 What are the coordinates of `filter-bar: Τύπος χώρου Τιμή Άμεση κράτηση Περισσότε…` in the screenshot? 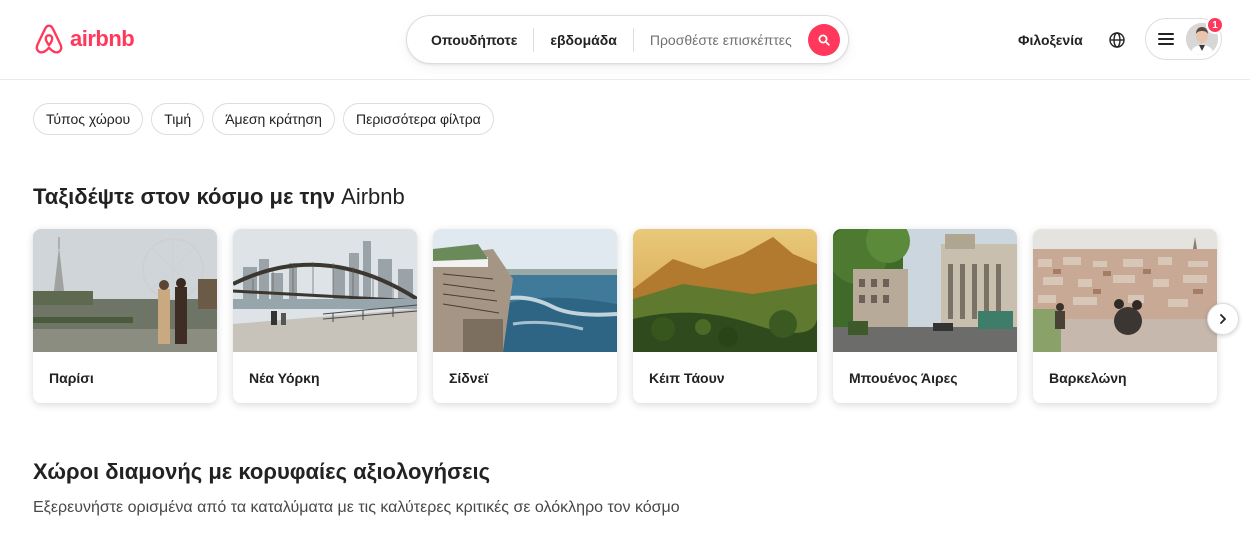 It's located at (263, 119).